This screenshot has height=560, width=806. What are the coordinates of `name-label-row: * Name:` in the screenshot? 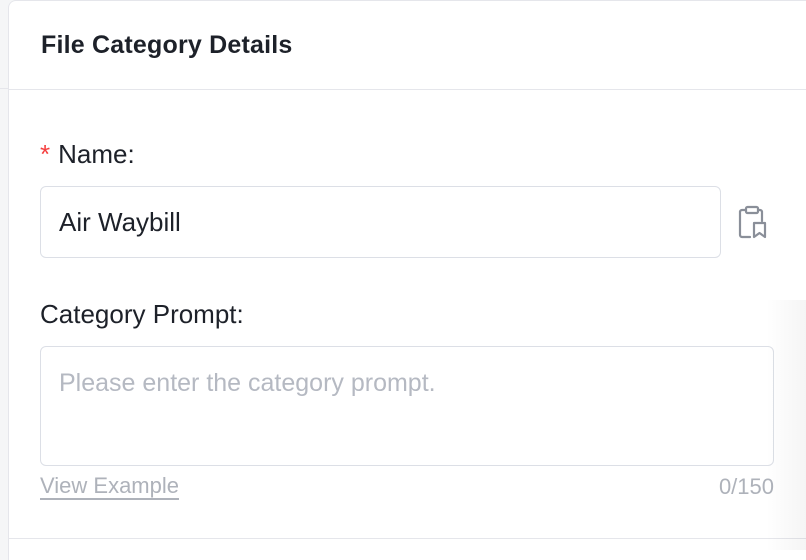 It's located at (87, 154).